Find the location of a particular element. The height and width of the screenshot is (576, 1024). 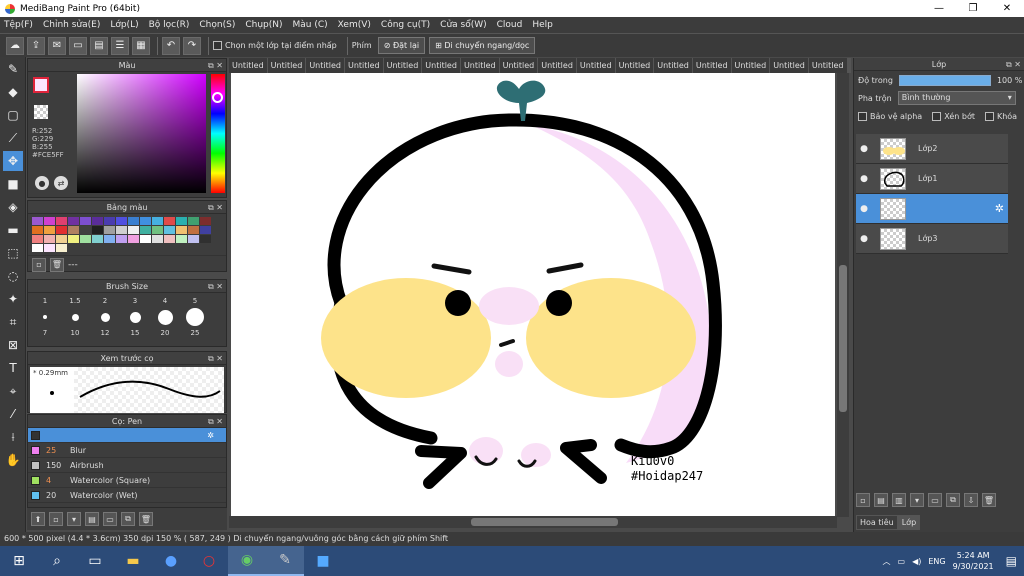

menu-snap: Chụp(N) is located at coordinates (263, 25).